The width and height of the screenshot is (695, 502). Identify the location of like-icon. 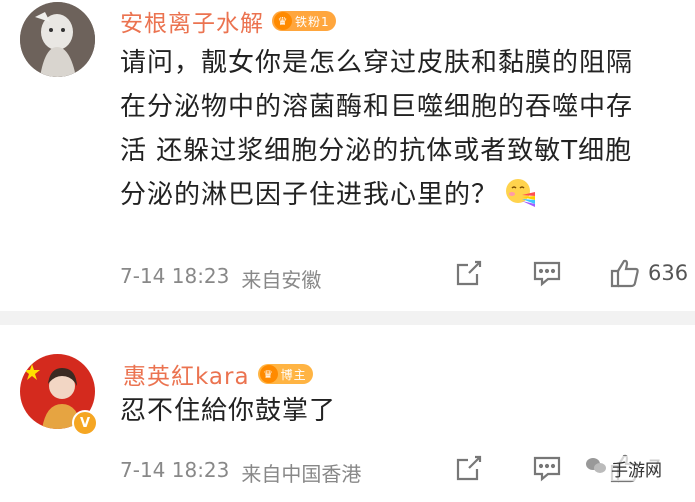
(625, 273).